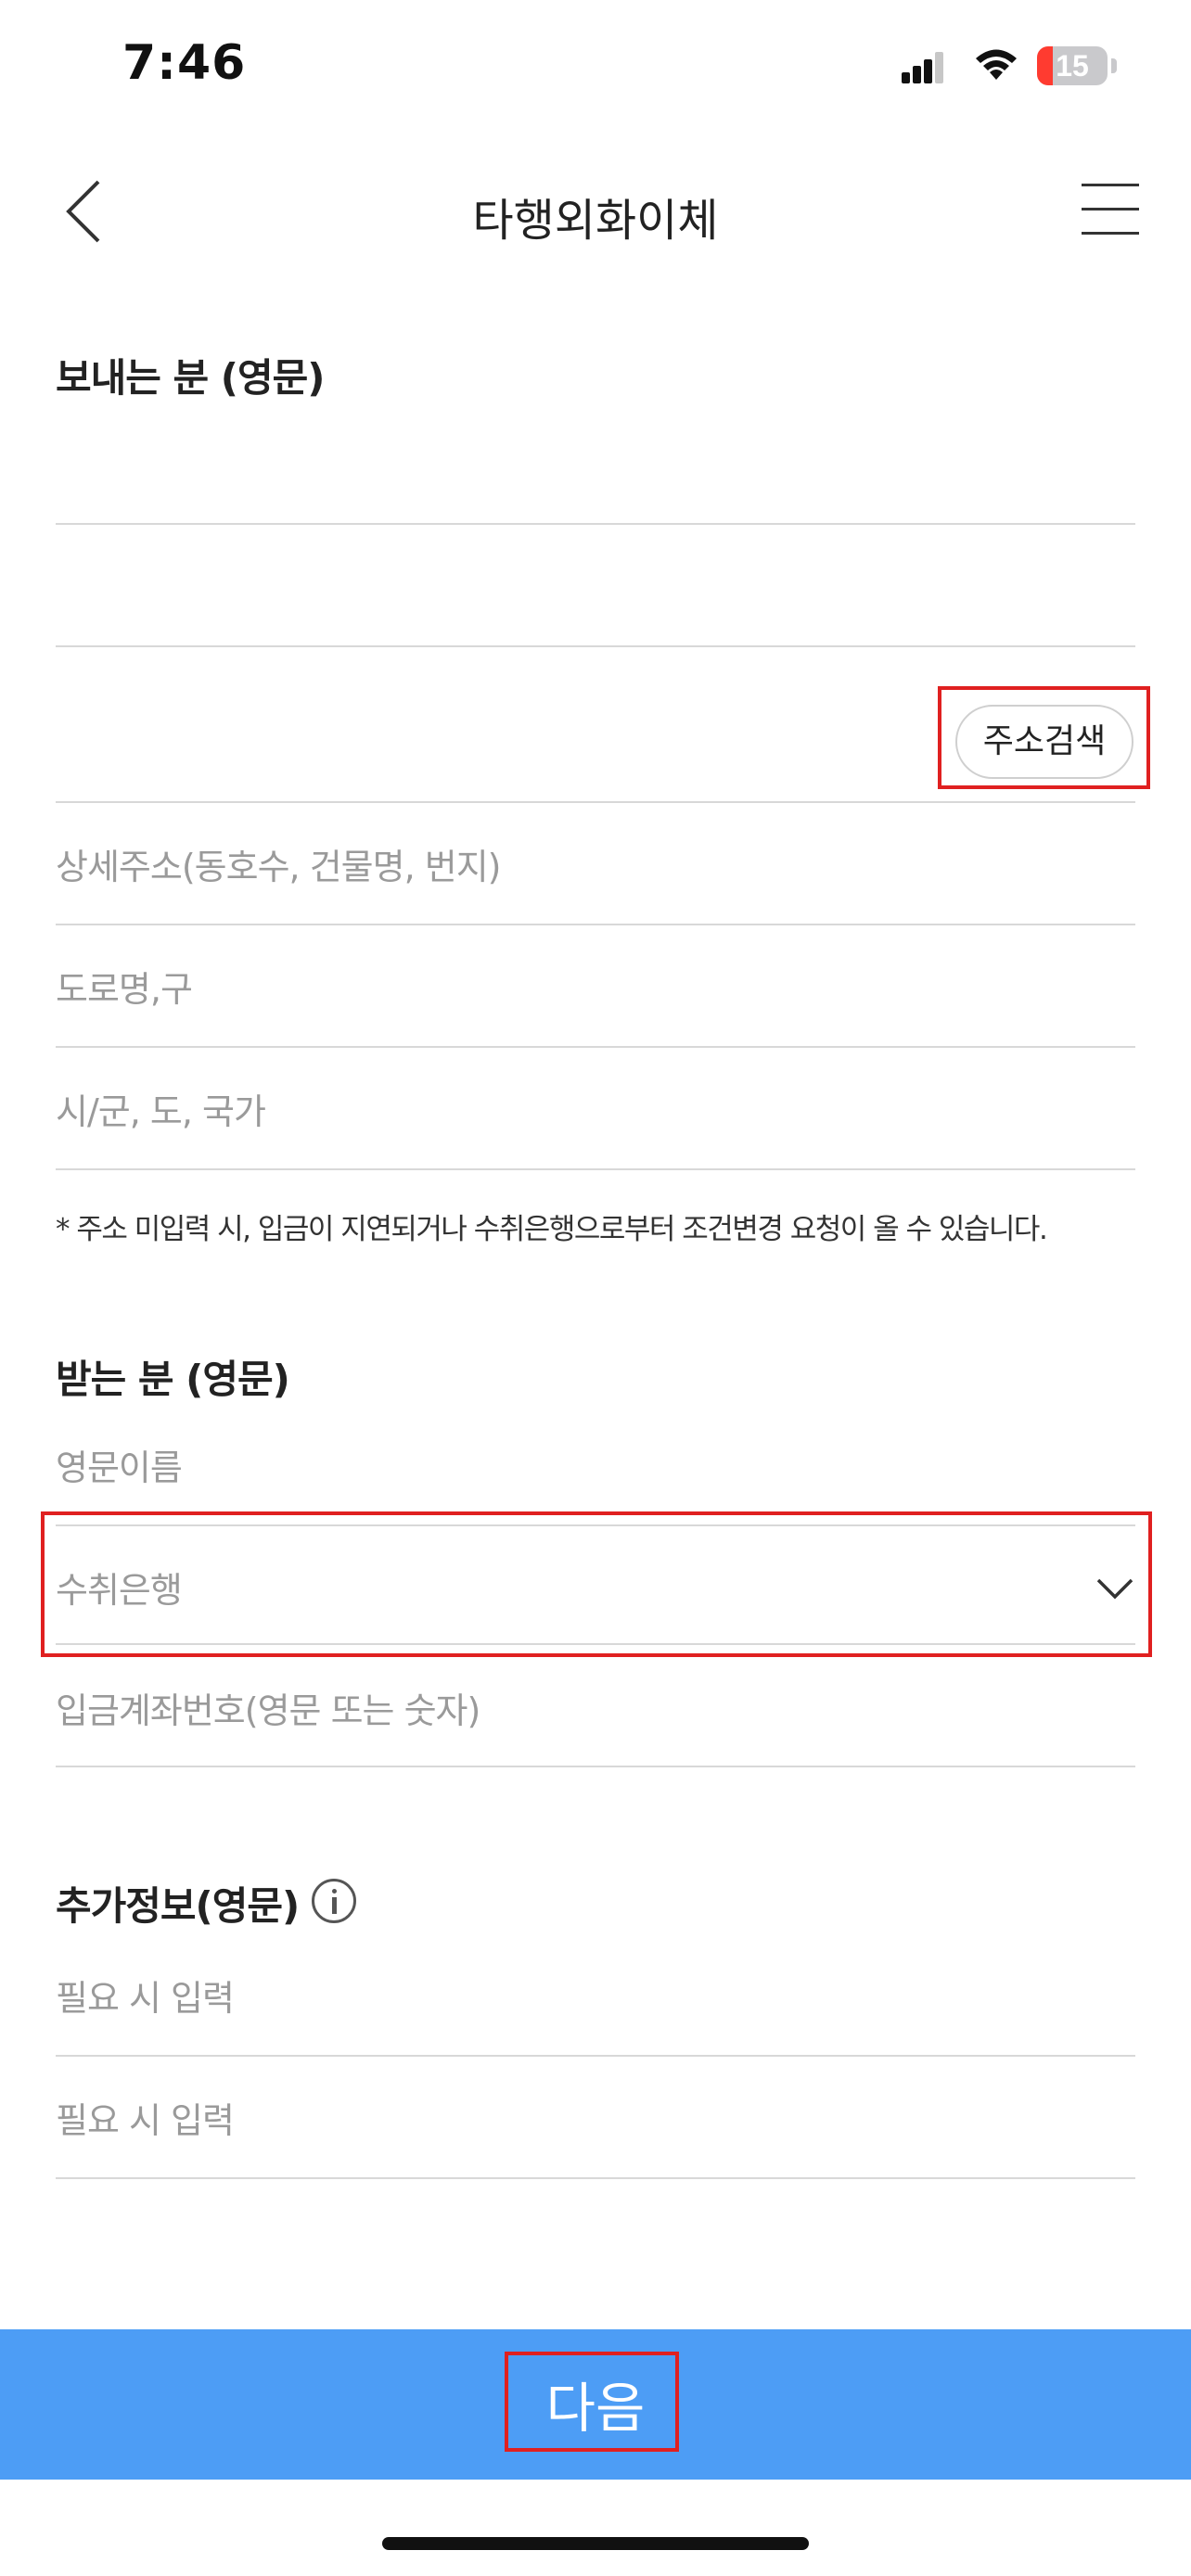  Describe the element at coordinates (1110, 210) in the screenshot. I see `hamburger-menu-icon` at that location.